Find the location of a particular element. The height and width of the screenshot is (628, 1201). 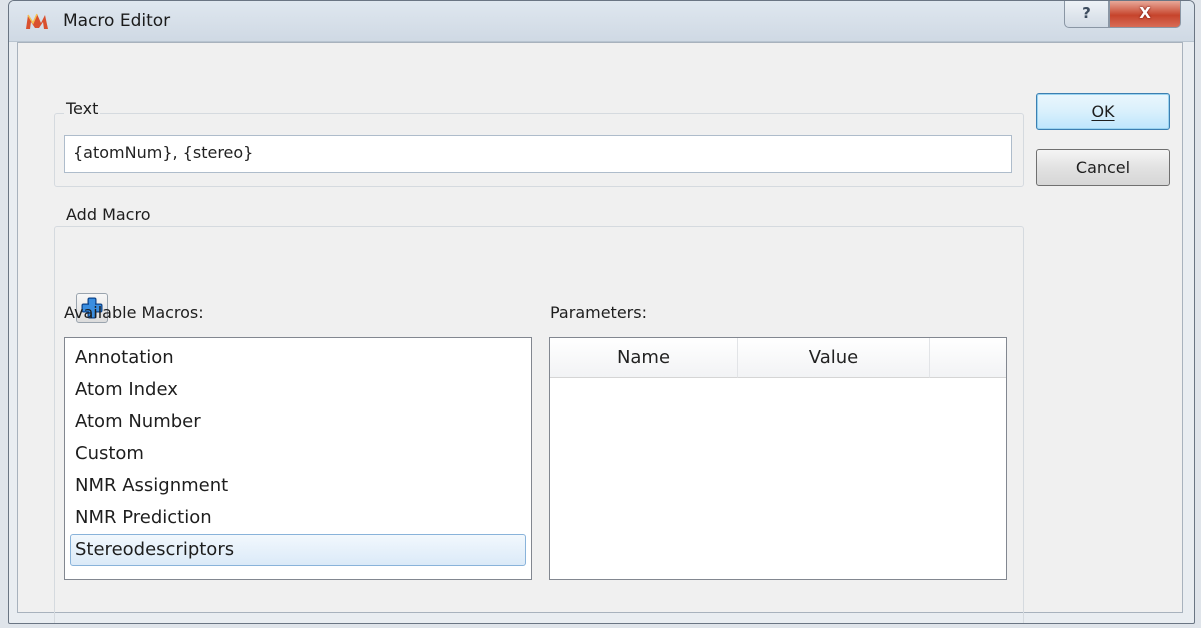

help-icon: ? is located at coordinates (1086, 13).